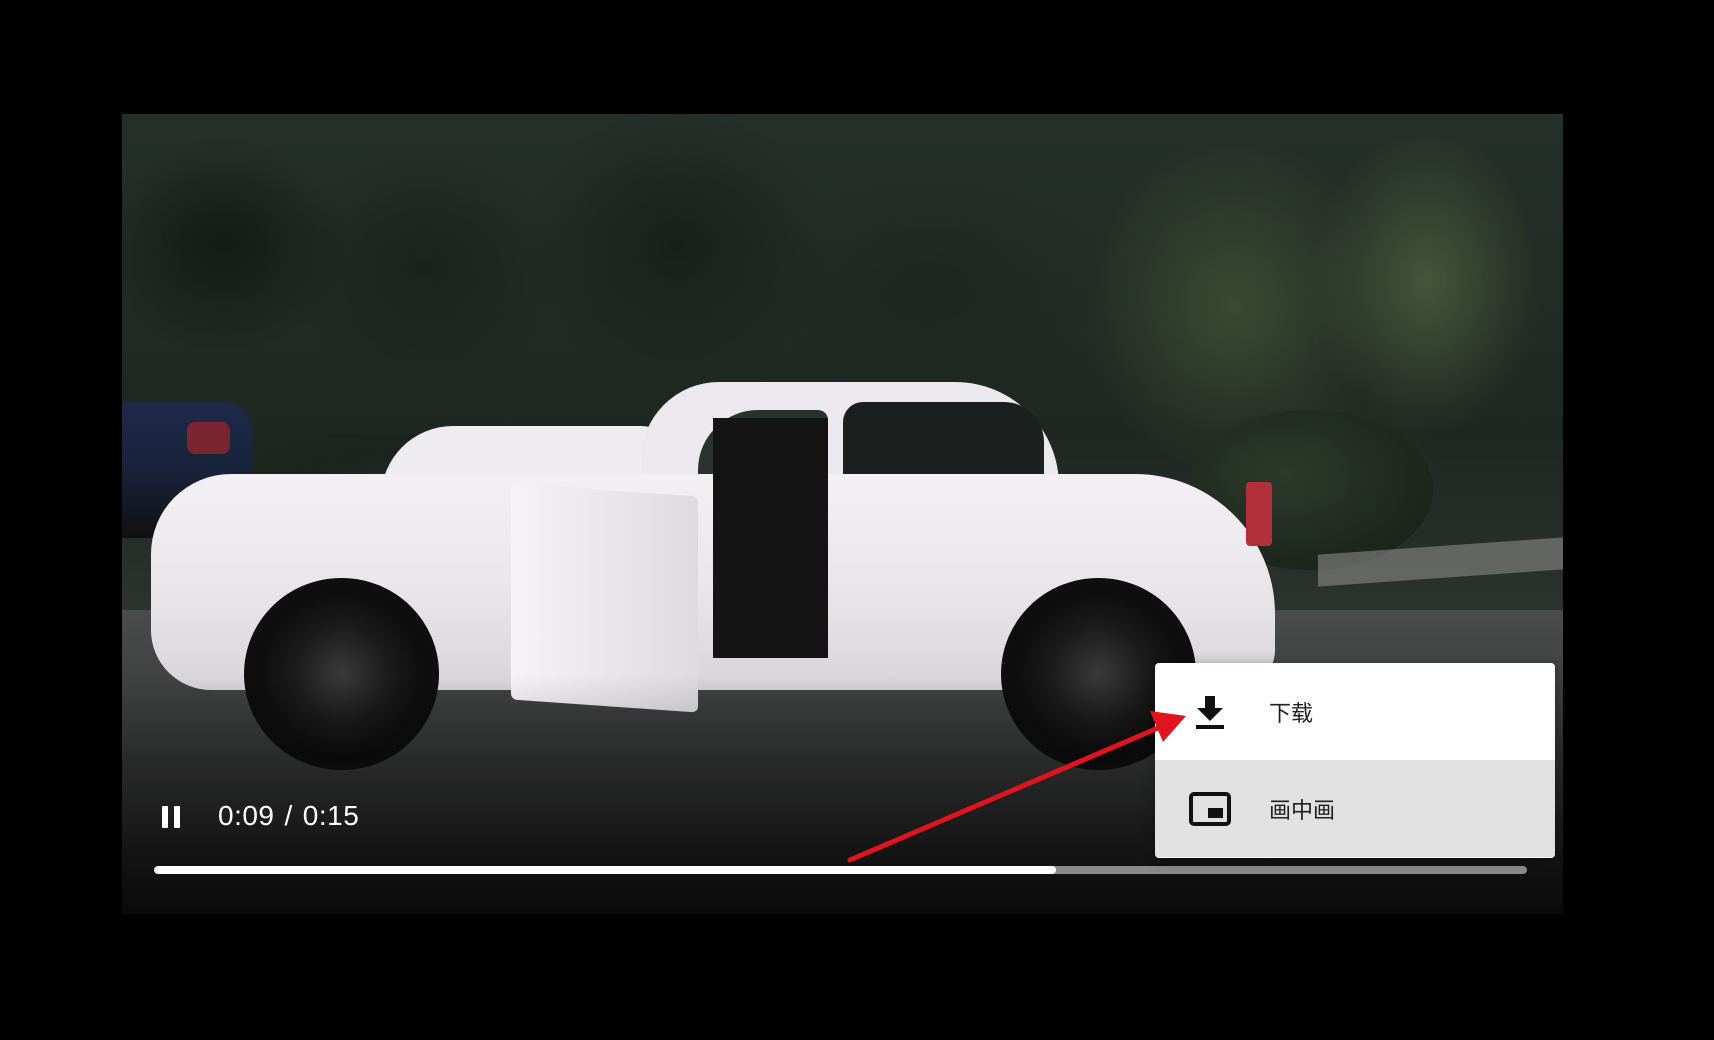 The width and height of the screenshot is (1714, 1040). I want to click on pause-icon, so click(171, 817).